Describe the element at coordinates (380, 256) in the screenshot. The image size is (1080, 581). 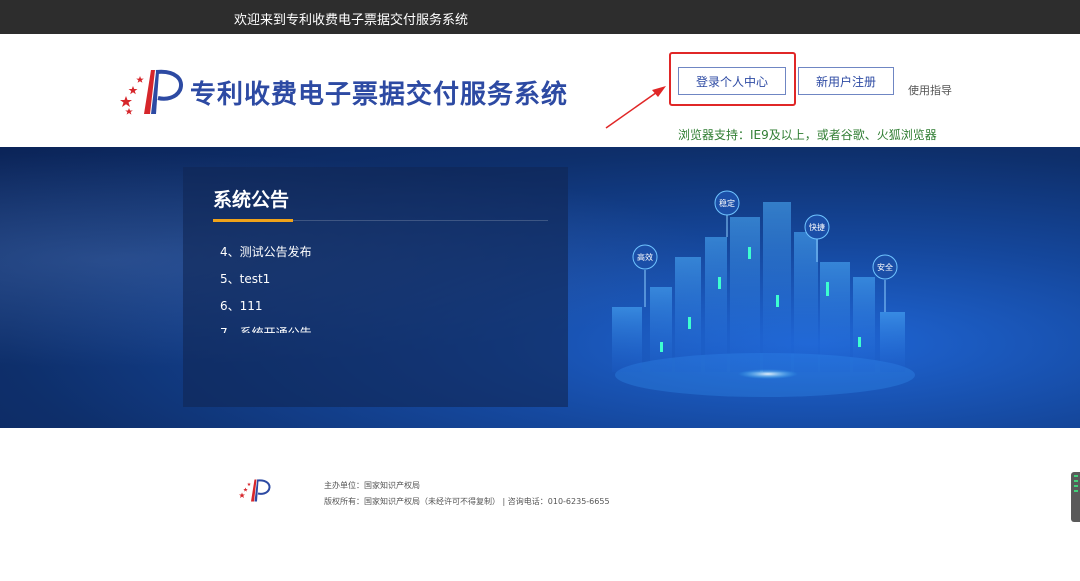
I see `notice-item: 4、测试公告发布` at that location.